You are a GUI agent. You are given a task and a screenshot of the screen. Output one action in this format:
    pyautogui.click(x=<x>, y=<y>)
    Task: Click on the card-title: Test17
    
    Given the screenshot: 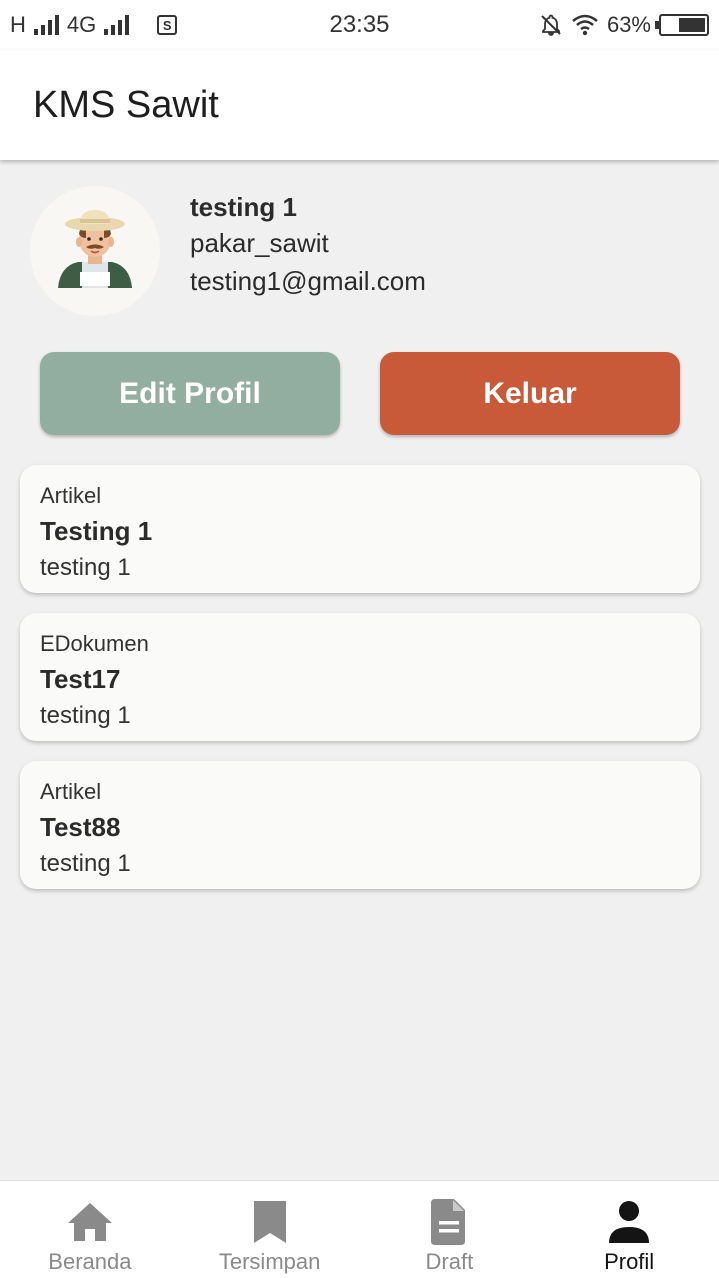 What is the action you would take?
    pyautogui.click(x=80, y=679)
    